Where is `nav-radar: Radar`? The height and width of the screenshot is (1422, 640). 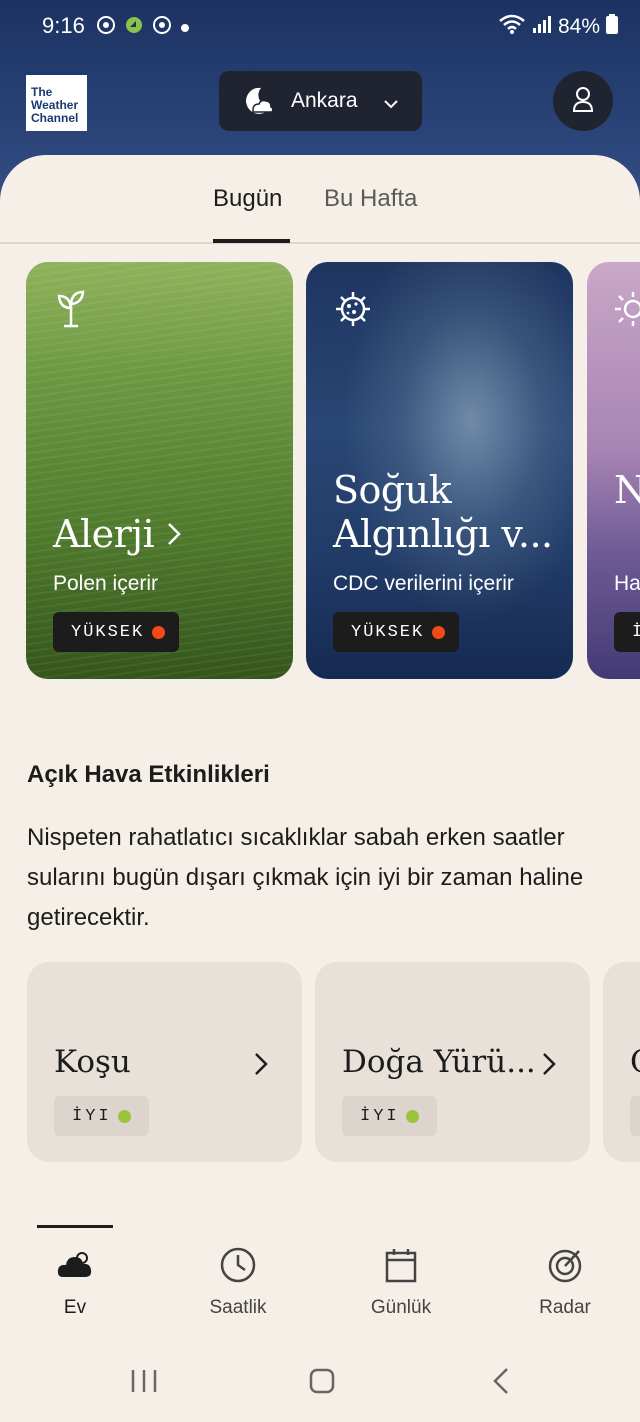
nav-radar: Radar is located at coordinates (565, 1282).